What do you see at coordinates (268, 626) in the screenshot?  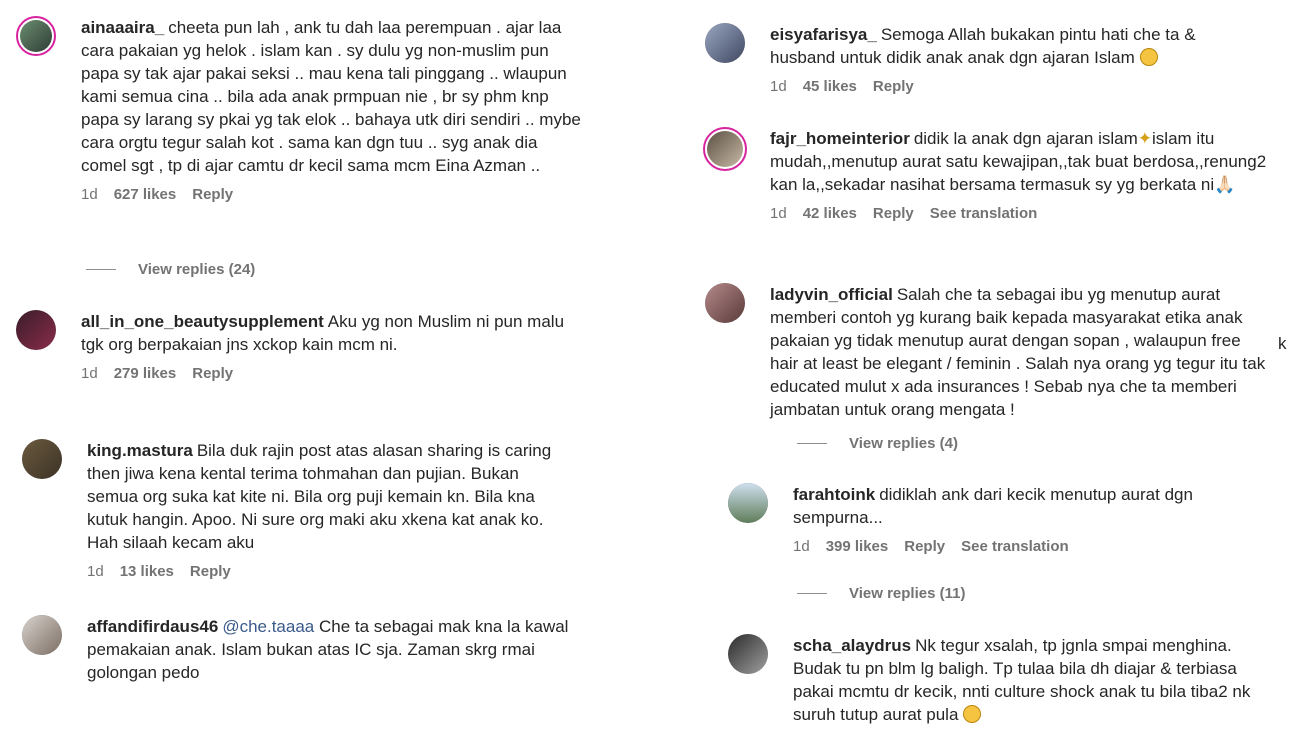 I see `mention-link: @che.taaaa` at bounding box center [268, 626].